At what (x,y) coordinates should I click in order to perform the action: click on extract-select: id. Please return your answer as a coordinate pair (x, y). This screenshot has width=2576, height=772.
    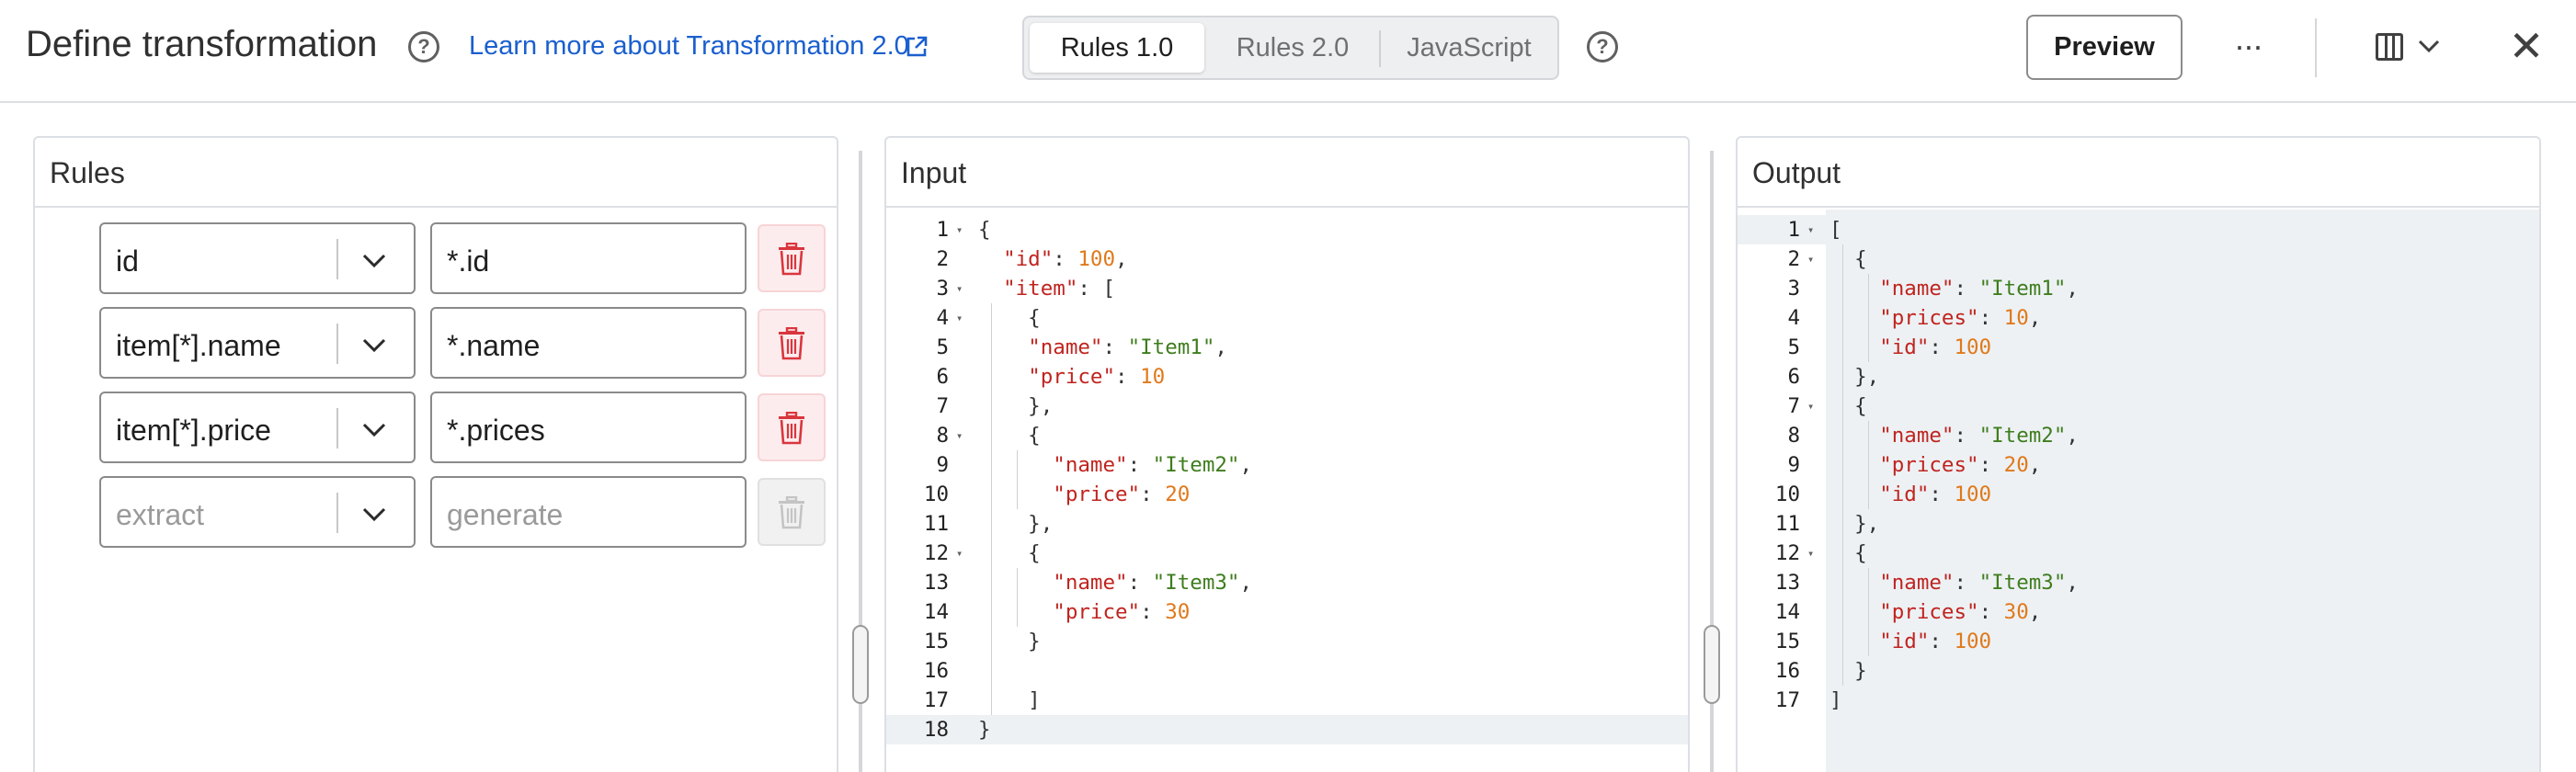
    Looking at the image, I should click on (257, 258).